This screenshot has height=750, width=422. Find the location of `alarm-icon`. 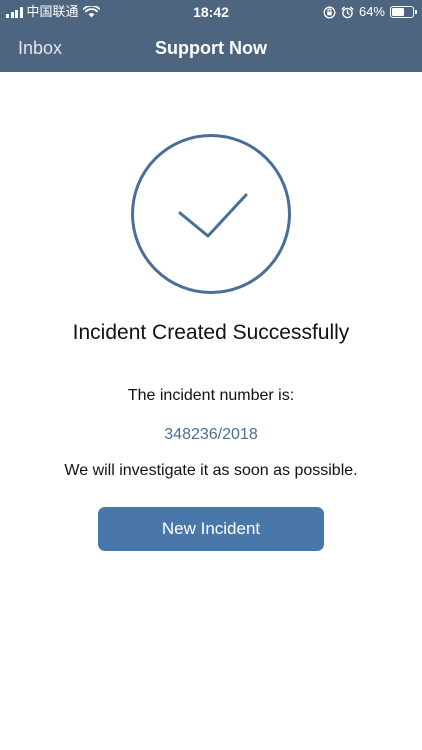

alarm-icon is located at coordinates (347, 12).